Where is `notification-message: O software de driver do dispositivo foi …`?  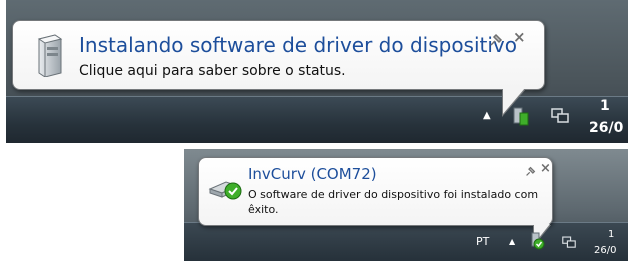
notification-message: O software de driver do dispositivo foi … is located at coordinates (393, 202).